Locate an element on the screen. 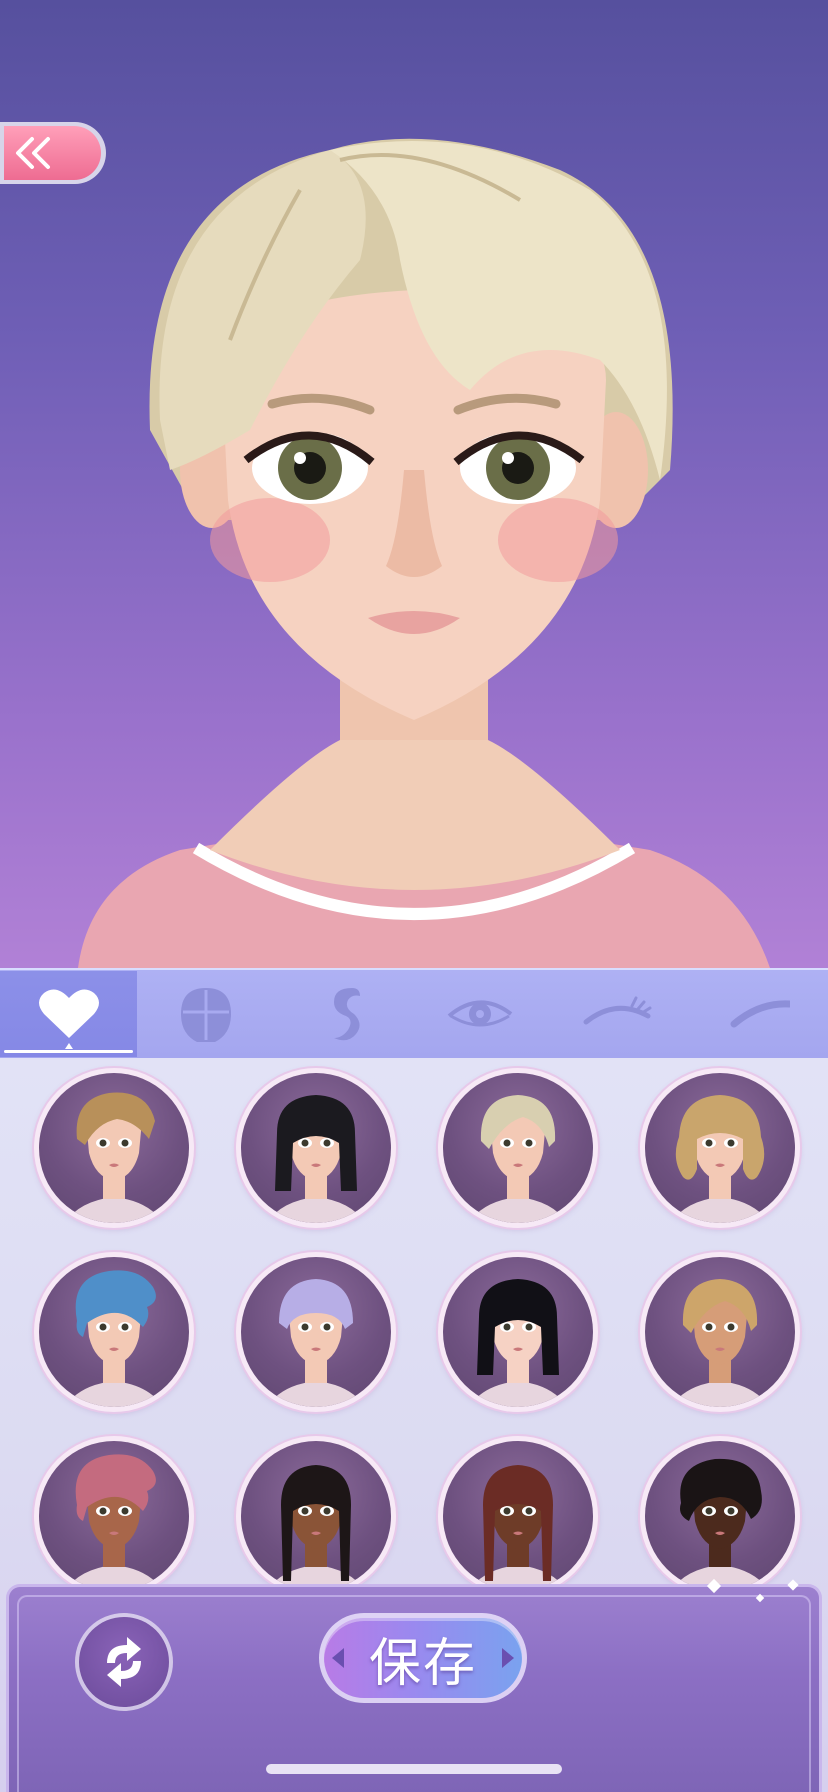  back-button is located at coordinates (53, 153).